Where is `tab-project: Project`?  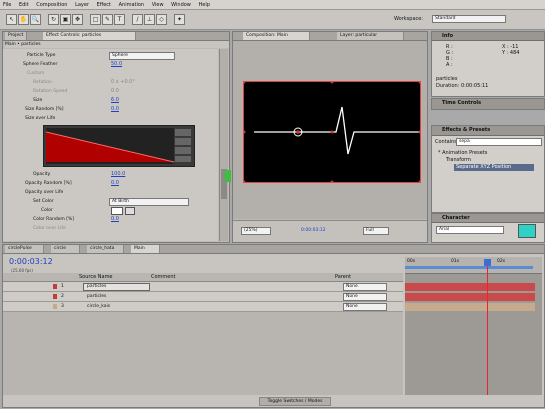 tab-project: Project is located at coordinates (16, 36).